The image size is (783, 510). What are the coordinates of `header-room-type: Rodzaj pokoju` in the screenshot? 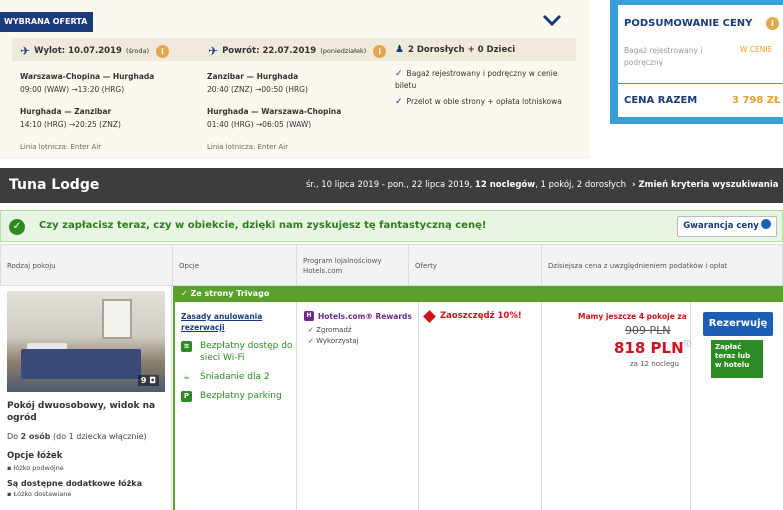 It's located at (87, 266).